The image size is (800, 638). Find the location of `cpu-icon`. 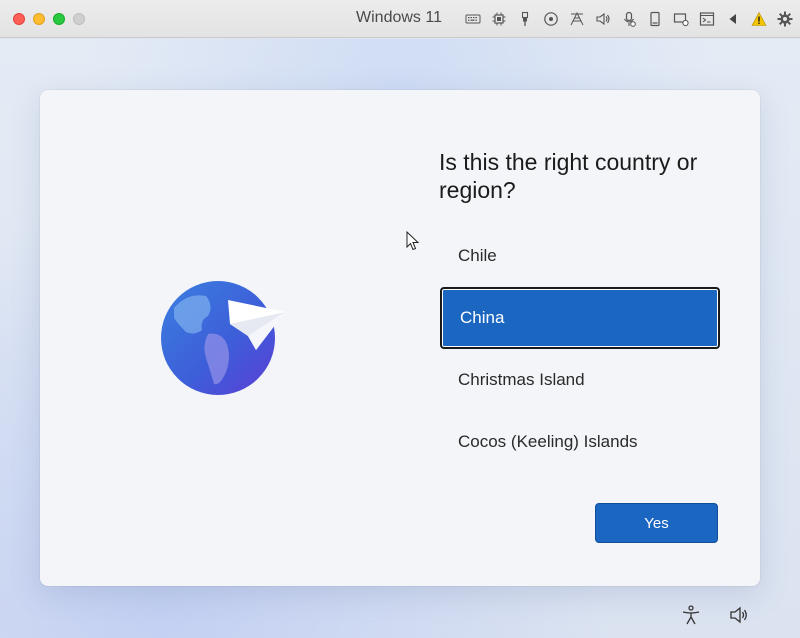

cpu-icon is located at coordinates (499, 19).